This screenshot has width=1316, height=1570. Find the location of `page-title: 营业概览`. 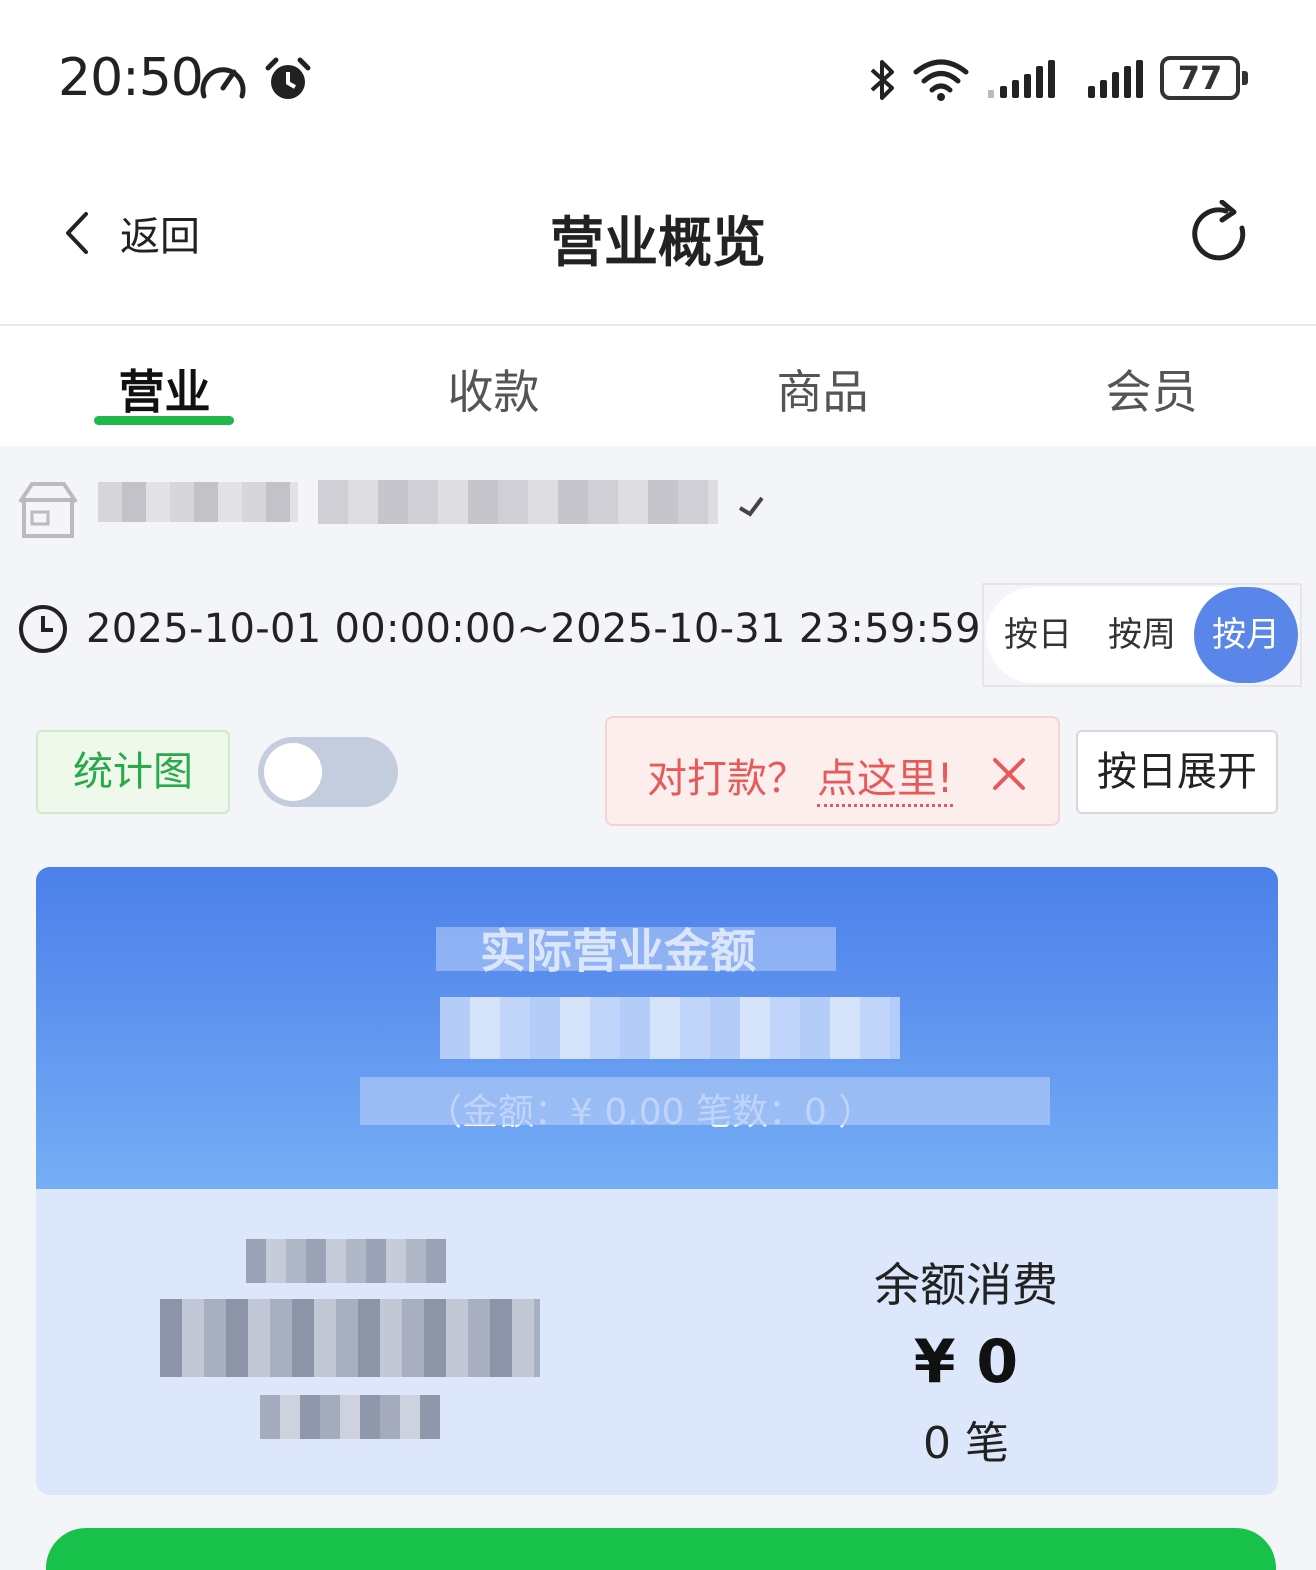

page-title: 营业概览 is located at coordinates (658, 242).